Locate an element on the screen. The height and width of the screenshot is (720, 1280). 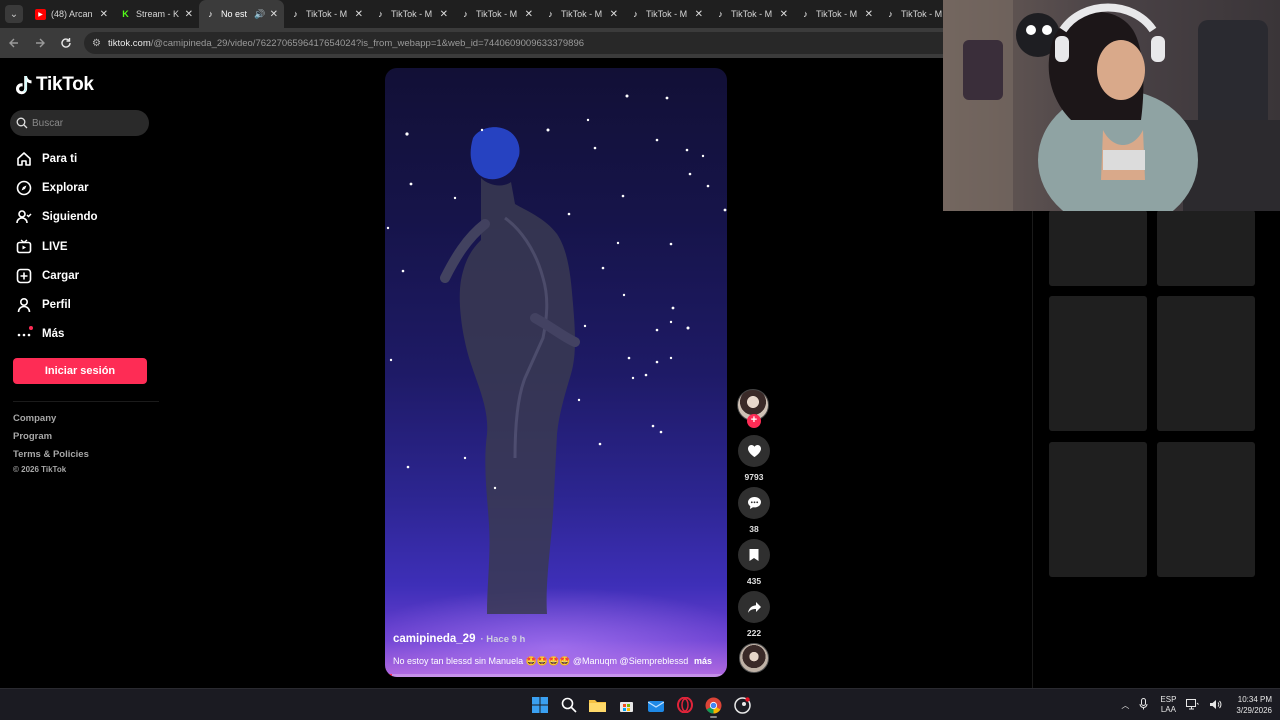
nav-item-siguiendo: Siguiendo is located at coordinates (56, 217).